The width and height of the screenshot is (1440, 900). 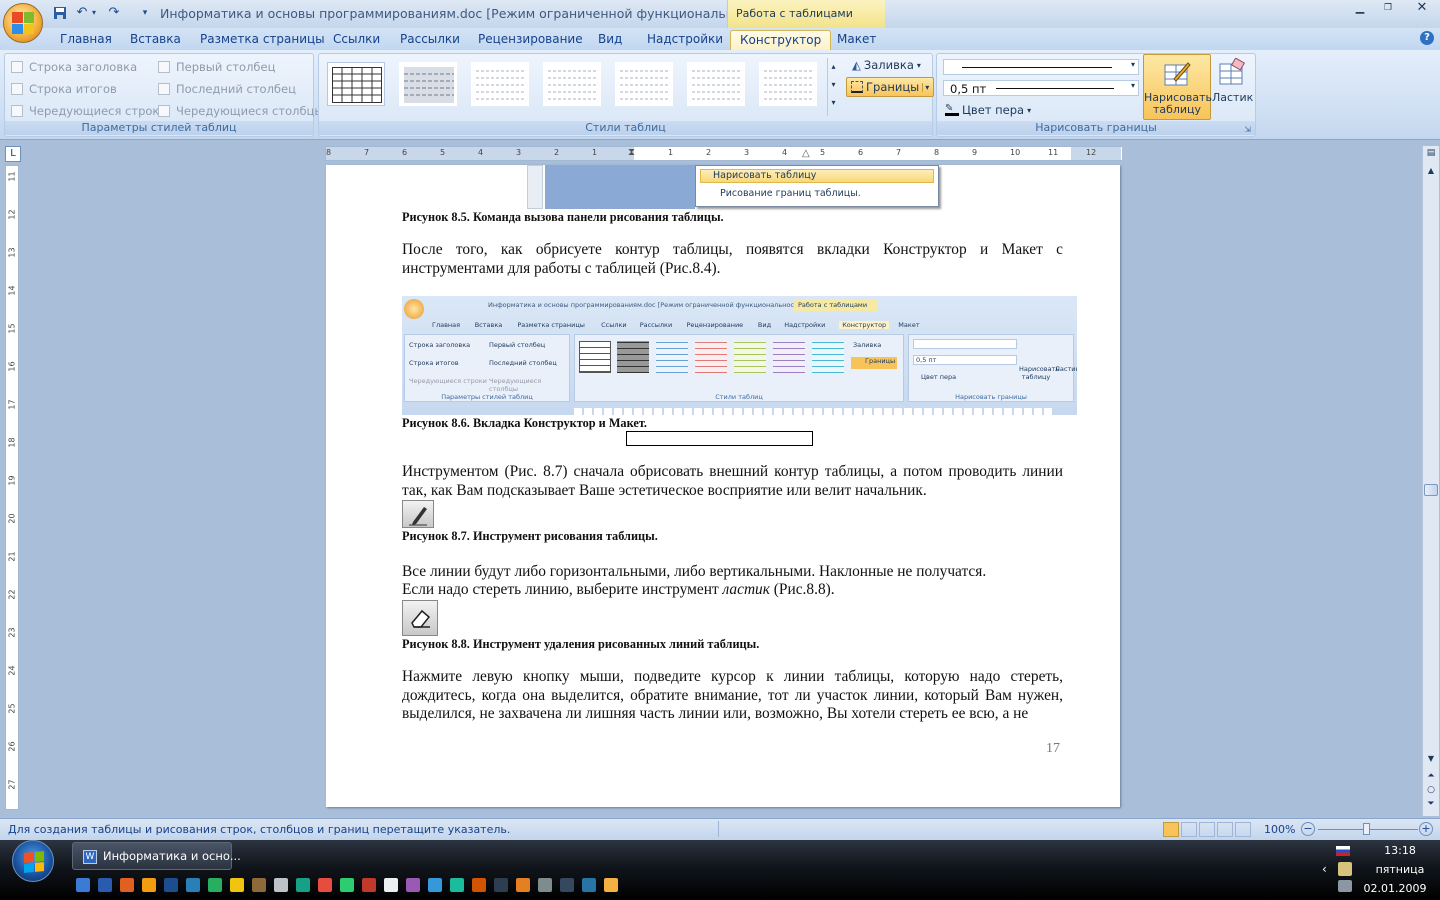 What do you see at coordinates (1431, 776) in the screenshot?
I see `previous-page-icon: ⏶` at bounding box center [1431, 776].